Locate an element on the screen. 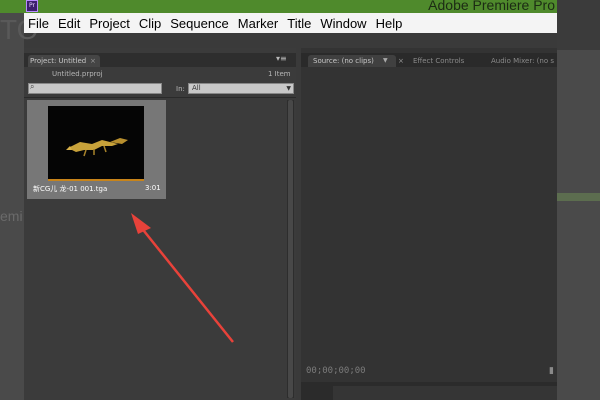  menu-project: Project is located at coordinates (109, 23).